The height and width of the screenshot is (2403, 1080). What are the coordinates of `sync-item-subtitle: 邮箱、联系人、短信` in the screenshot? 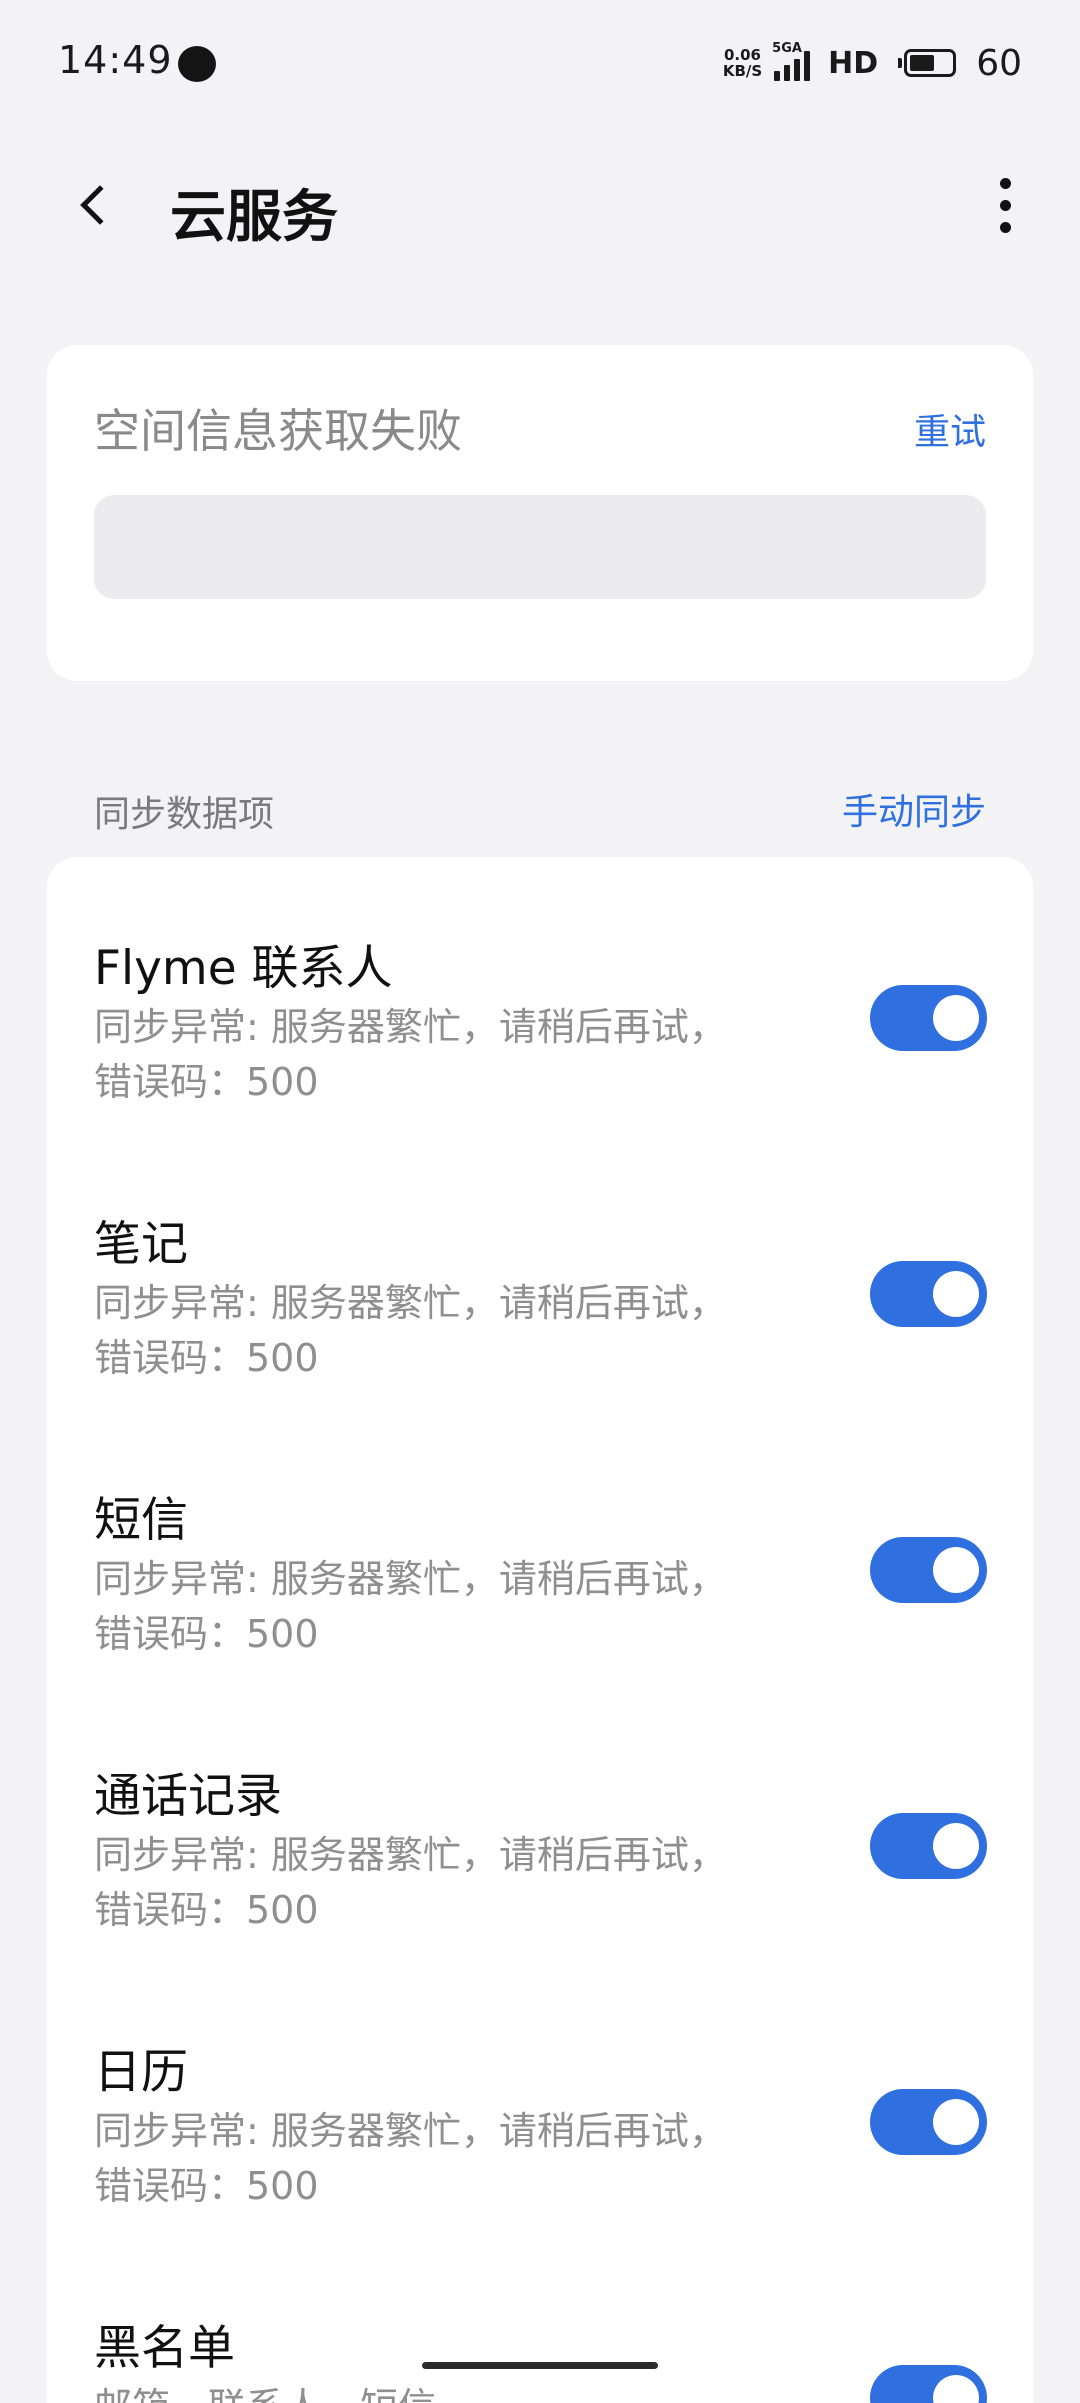 It's located at (474, 2391).